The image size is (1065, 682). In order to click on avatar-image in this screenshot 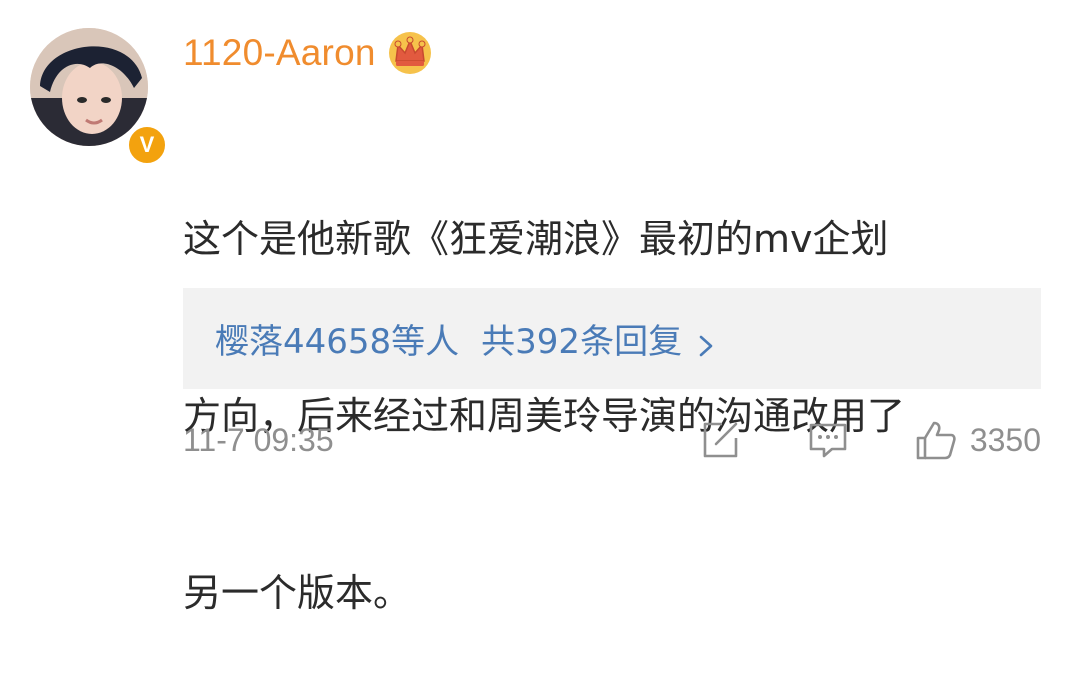, I will do `click(89, 87)`.